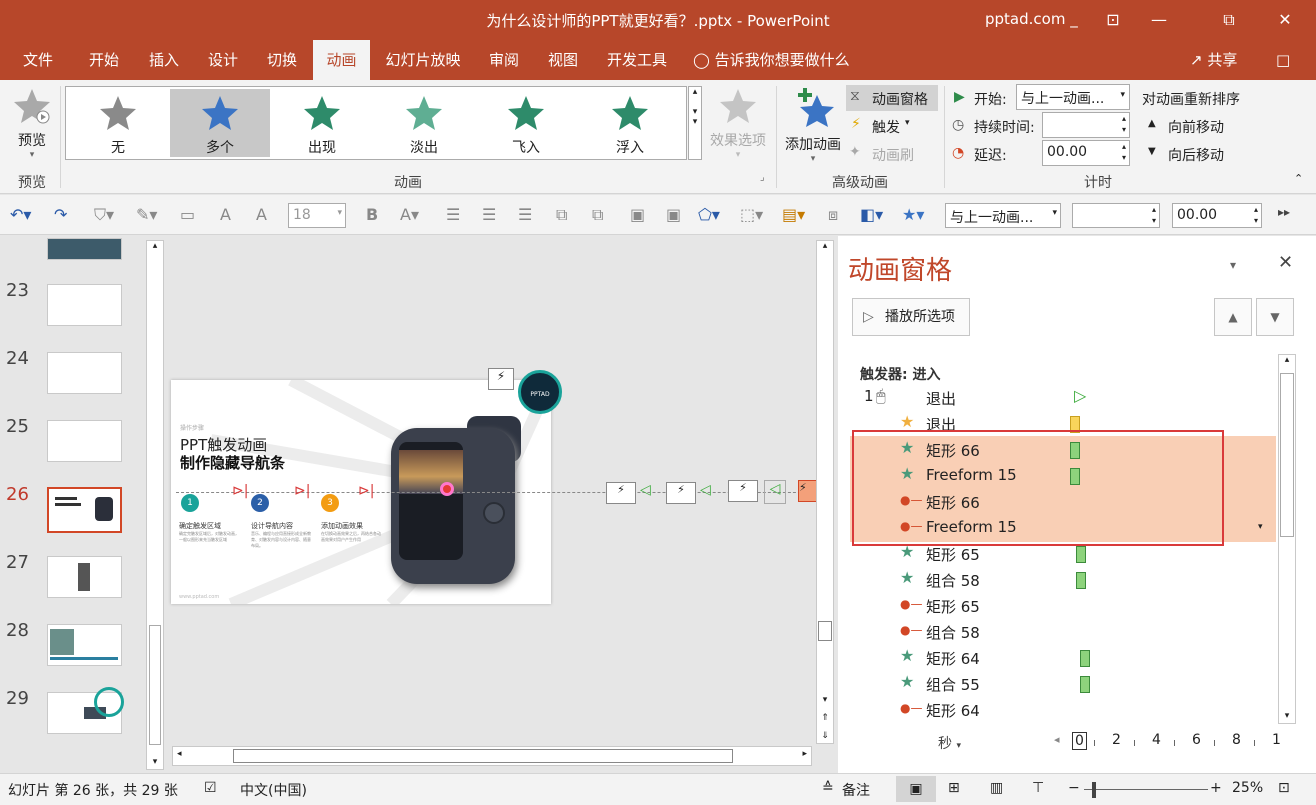 This screenshot has width=1316, height=805. What do you see at coordinates (1284, 212) in the screenshot?
I see `more-tools-icon: ▸▸` at bounding box center [1284, 212].